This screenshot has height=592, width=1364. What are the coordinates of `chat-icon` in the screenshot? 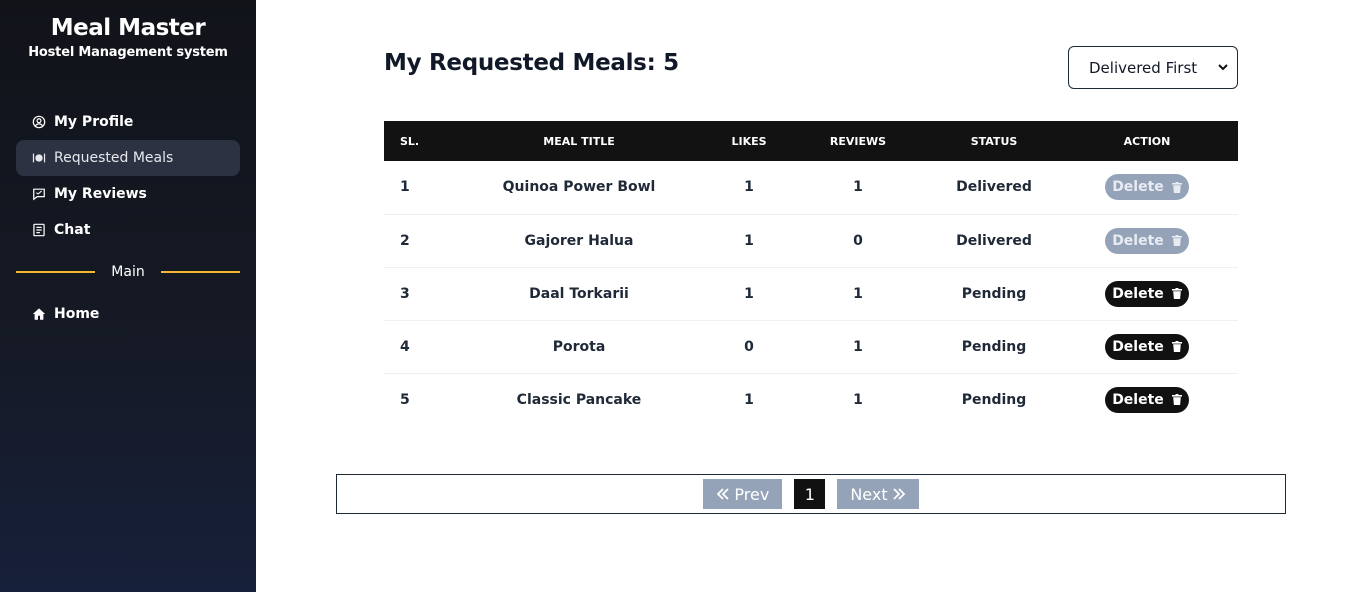 It's located at (39, 230).